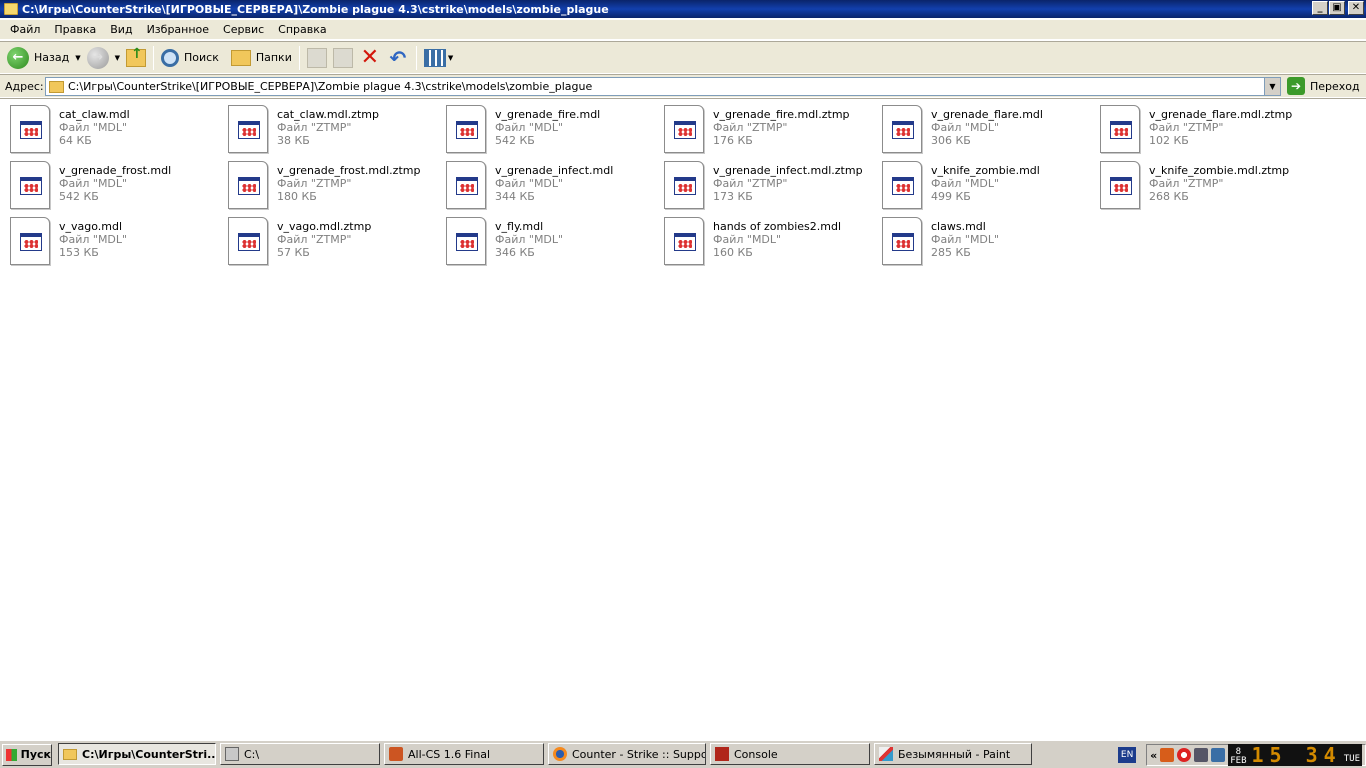 The width and height of the screenshot is (1366, 768). Describe the element at coordinates (683, 30) in the screenshot. I see `menu-bar: Файл Правка Вид Избранное Сервис Справка` at that location.